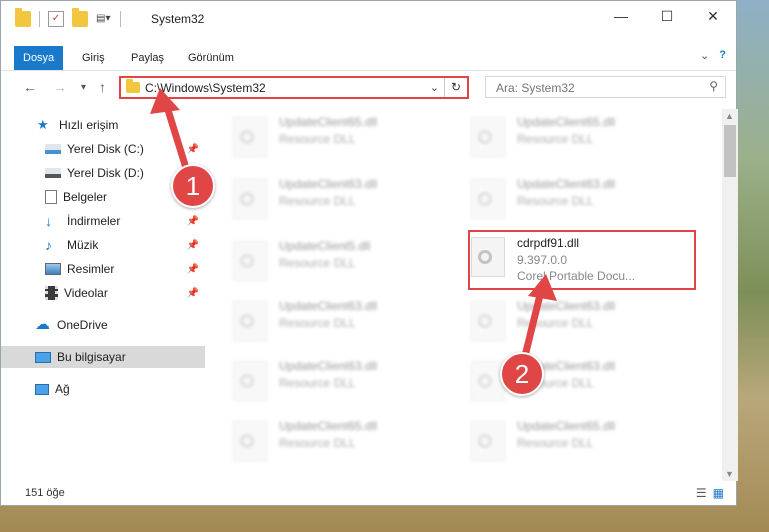 The height and width of the screenshot is (532, 769). I want to click on new-folder-icon, so click(80, 17).